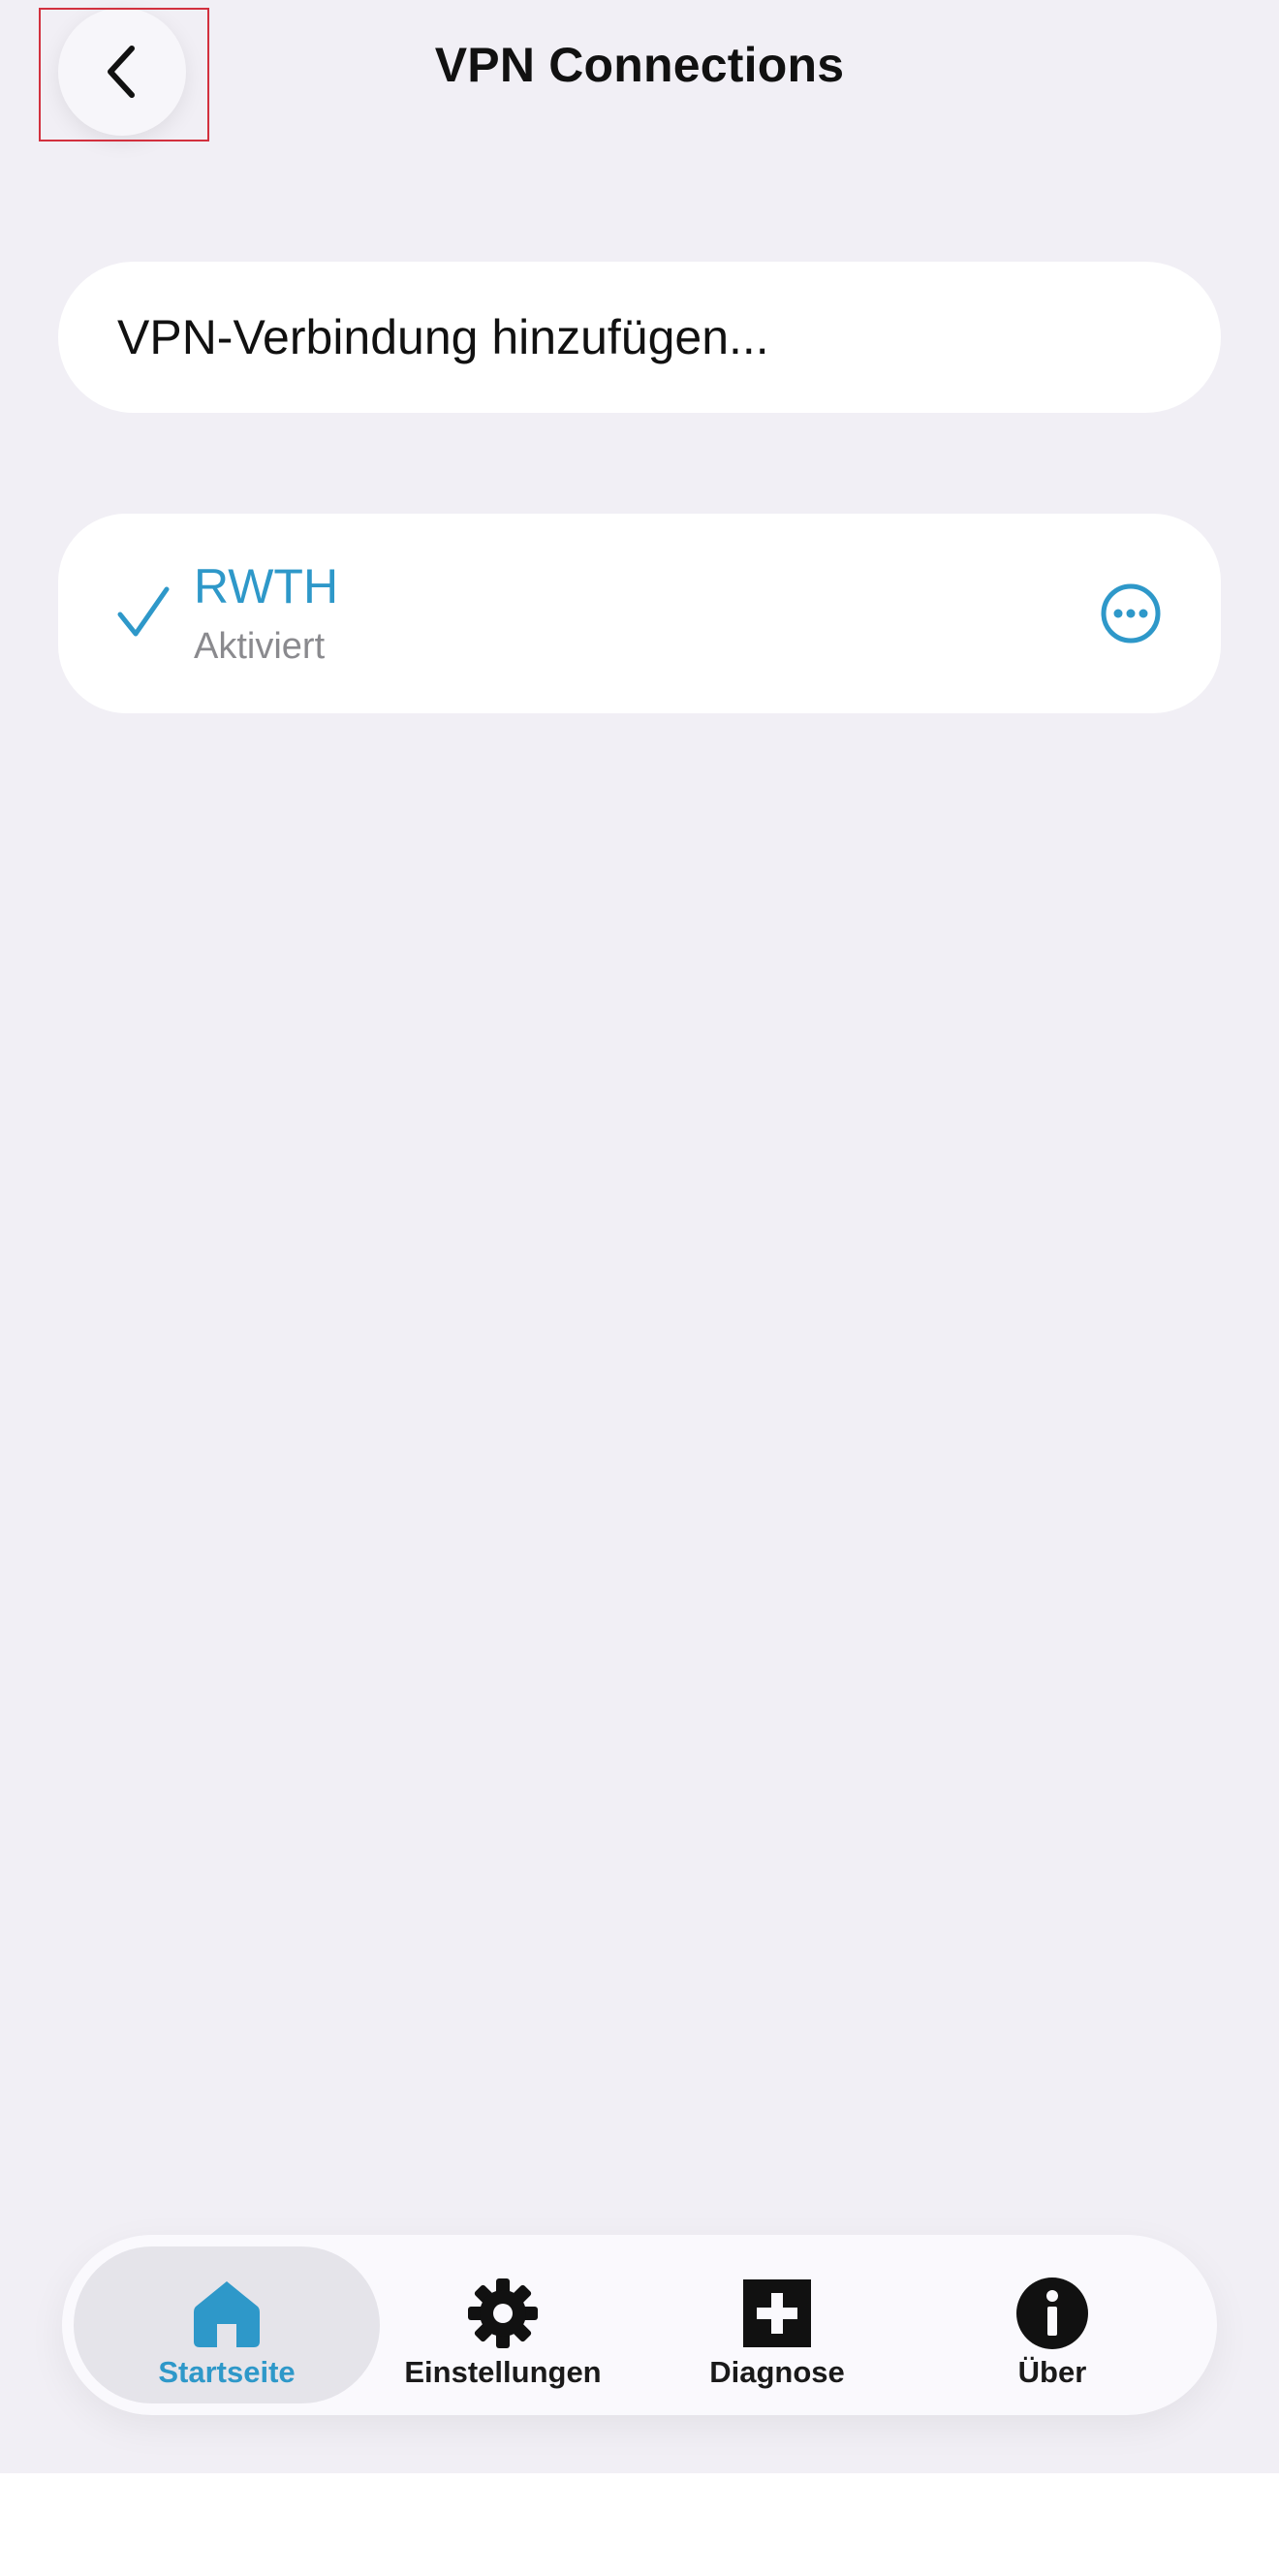  I want to click on ellipsis-circle-icon, so click(1131, 613).